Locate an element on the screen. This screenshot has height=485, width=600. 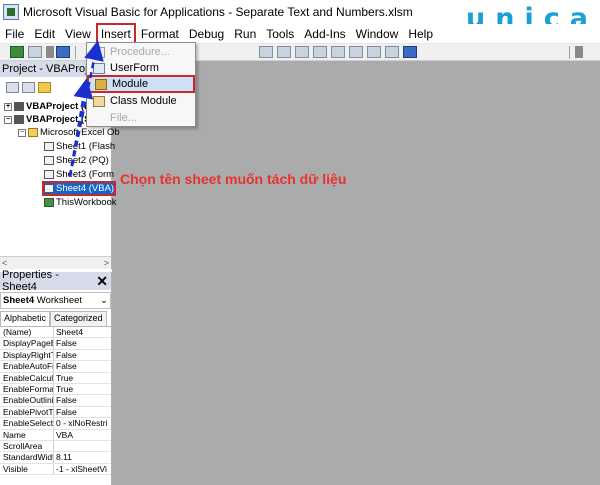
menu-item-module: Module is located at coordinates (141, 84).